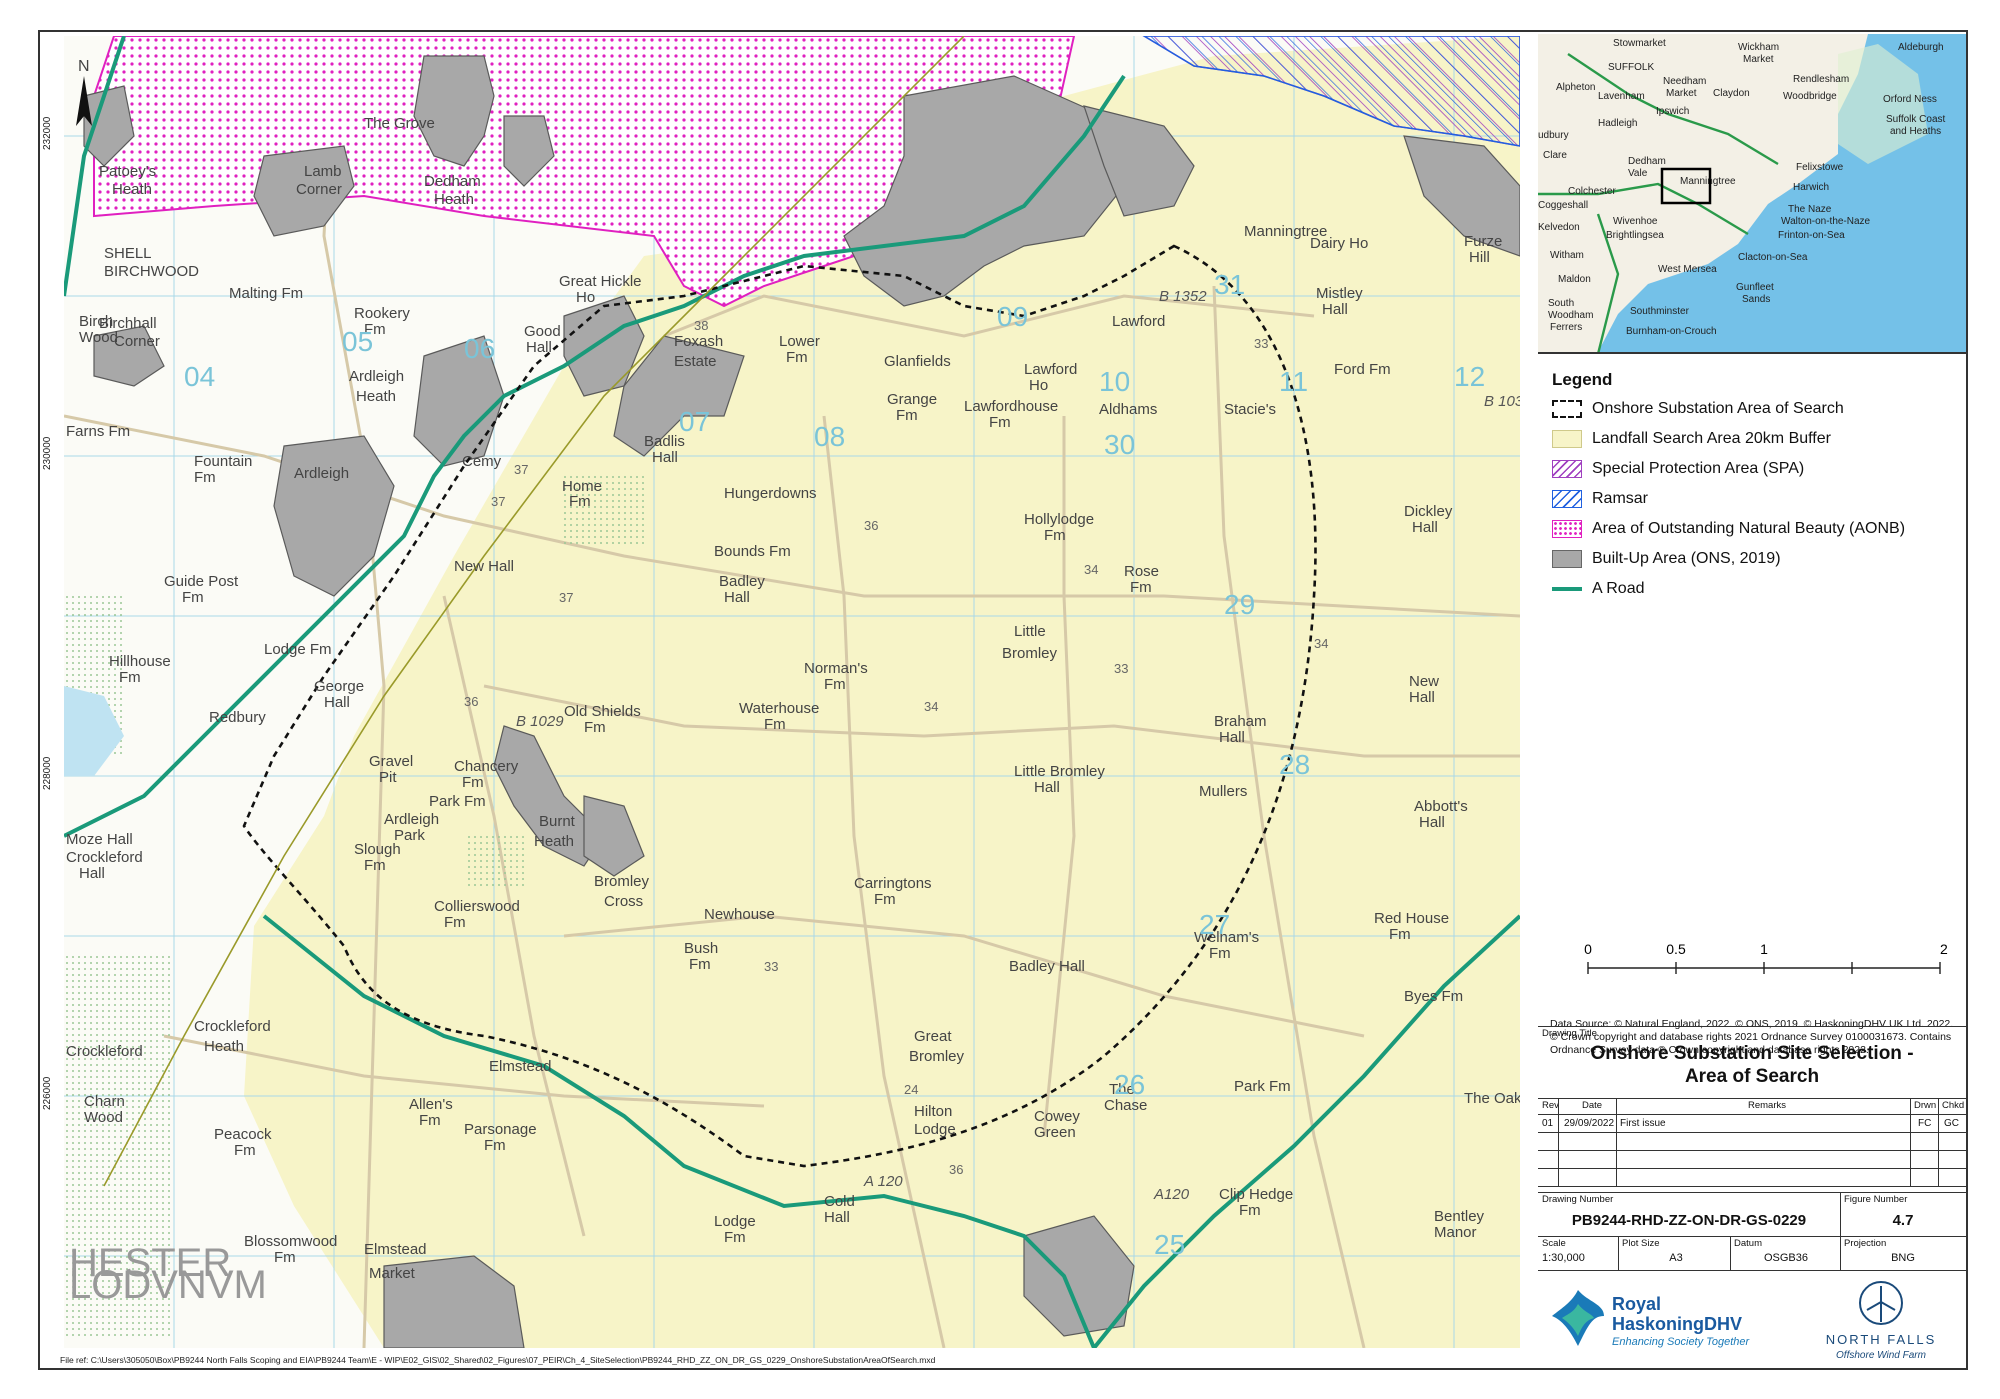 The height and width of the screenshot is (1399, 2000). I want to click on place-label: Good, so click(542, 331).